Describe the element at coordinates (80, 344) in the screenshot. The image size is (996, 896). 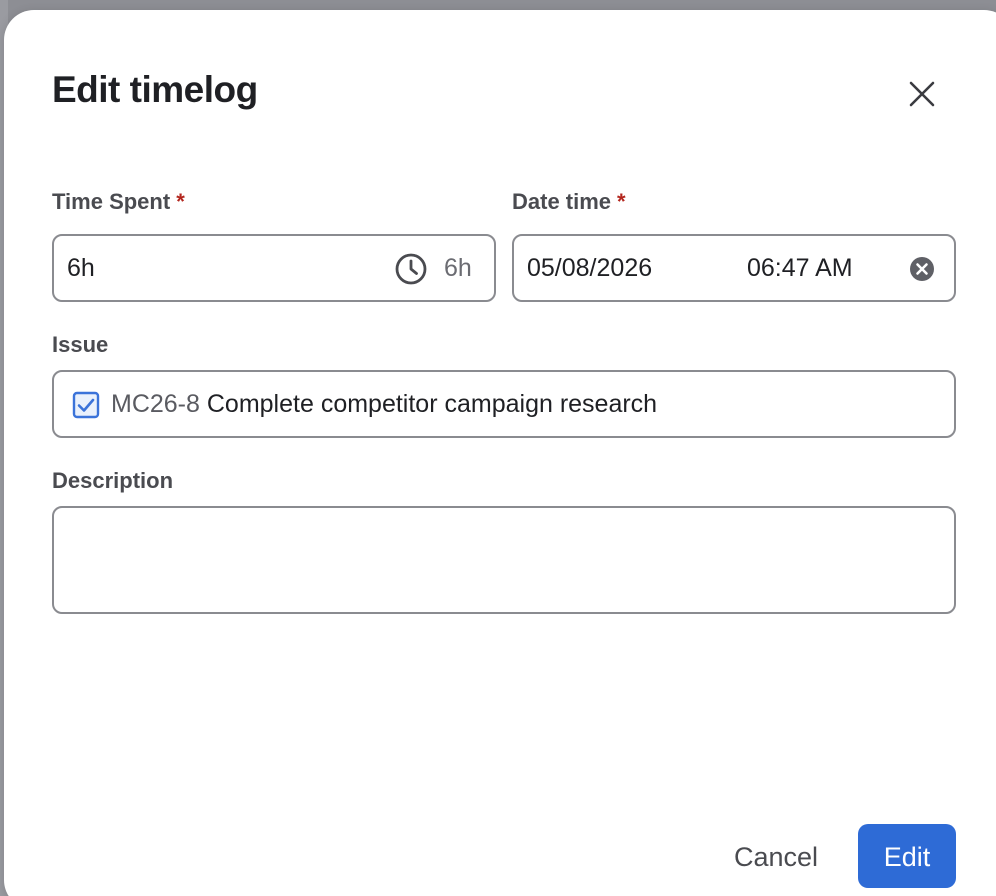
I see `issue-label: Issue` at that location.